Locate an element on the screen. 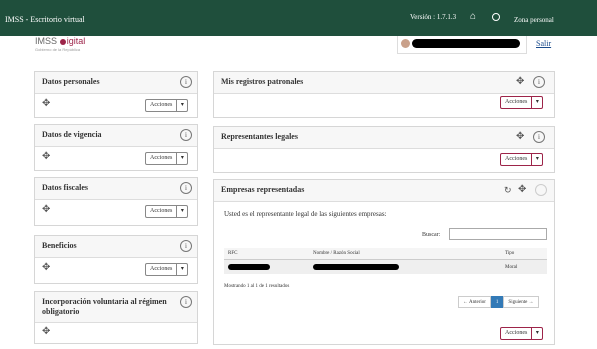 This screenshot has height=349, width=597. card-beneficios: Beneficios i ✥ Acciones ▾ is located at coordinates (116, 259).